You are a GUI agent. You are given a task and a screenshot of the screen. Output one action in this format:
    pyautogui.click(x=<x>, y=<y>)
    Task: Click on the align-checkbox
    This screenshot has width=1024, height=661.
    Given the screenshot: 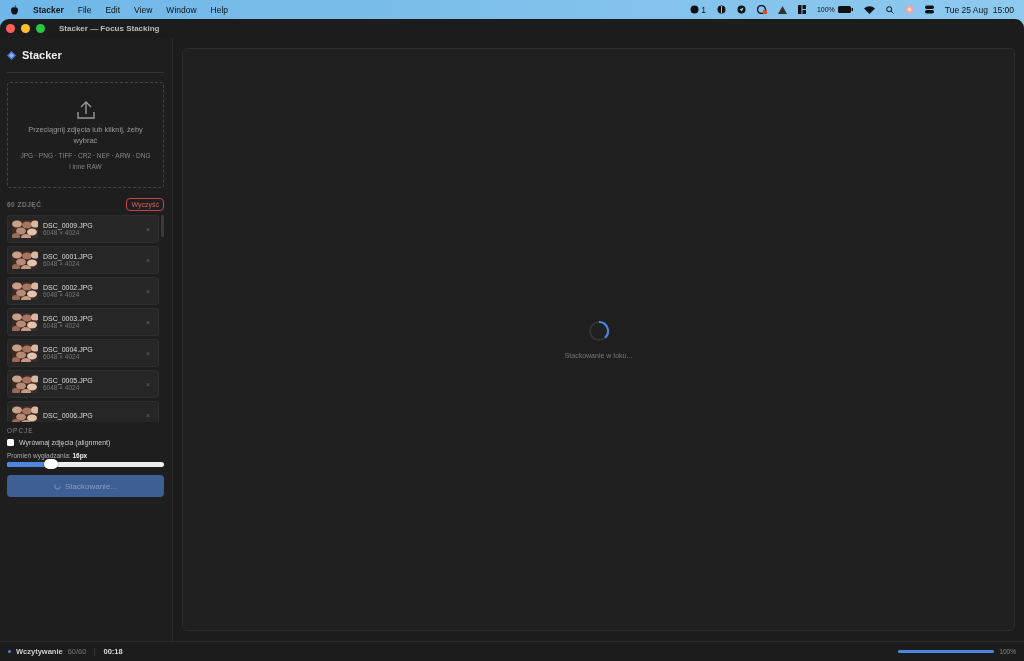 What is the action you would take?
    pyautogui.click(x=10, y=442)
    